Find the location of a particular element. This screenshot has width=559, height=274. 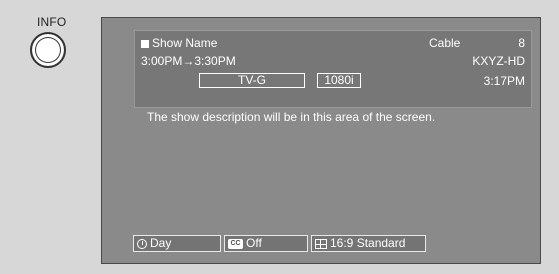

current-time: 3:17PM is located at coordinates (504, 81).